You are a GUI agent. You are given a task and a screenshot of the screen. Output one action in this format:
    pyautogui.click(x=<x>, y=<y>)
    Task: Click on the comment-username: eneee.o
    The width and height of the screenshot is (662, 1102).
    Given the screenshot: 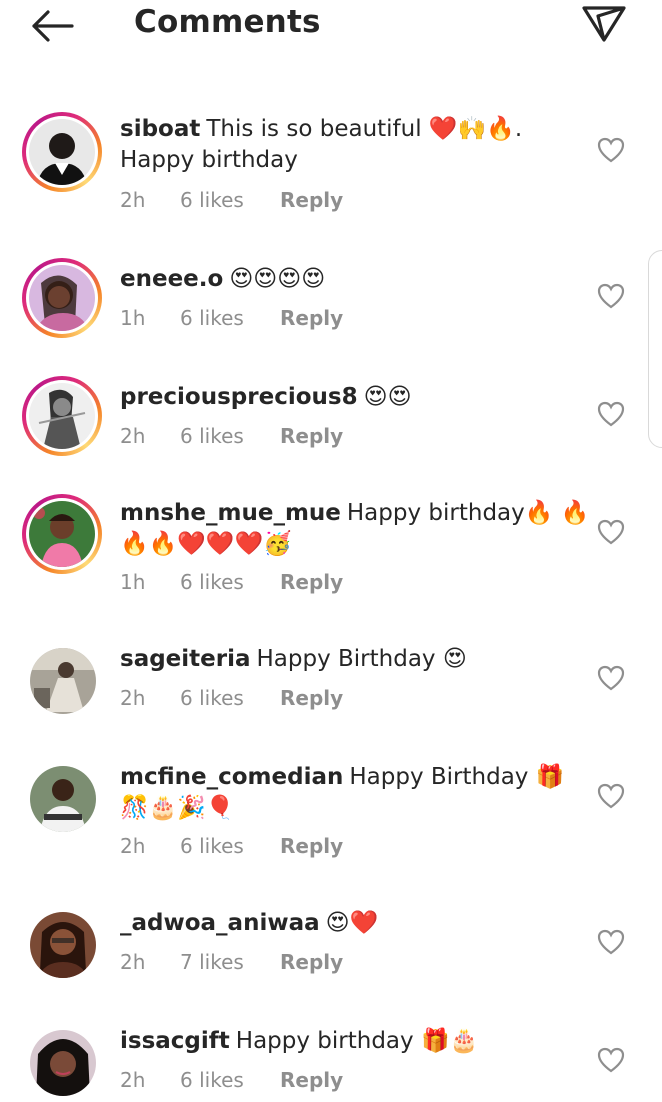 What is the action you would take?
    pyautogui.click(x=171, y=279)
    